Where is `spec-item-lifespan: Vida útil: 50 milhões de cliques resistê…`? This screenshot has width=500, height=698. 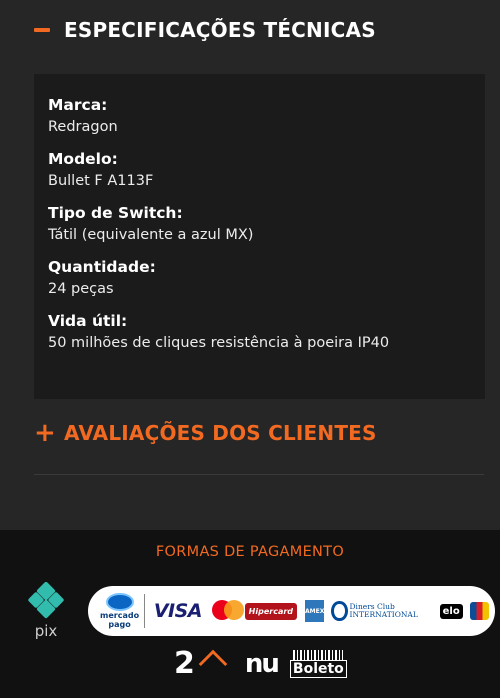
spec-item-lifespan: Vida útil: 50 milhões de cliques resistê… is located at coordinates (259, 332).